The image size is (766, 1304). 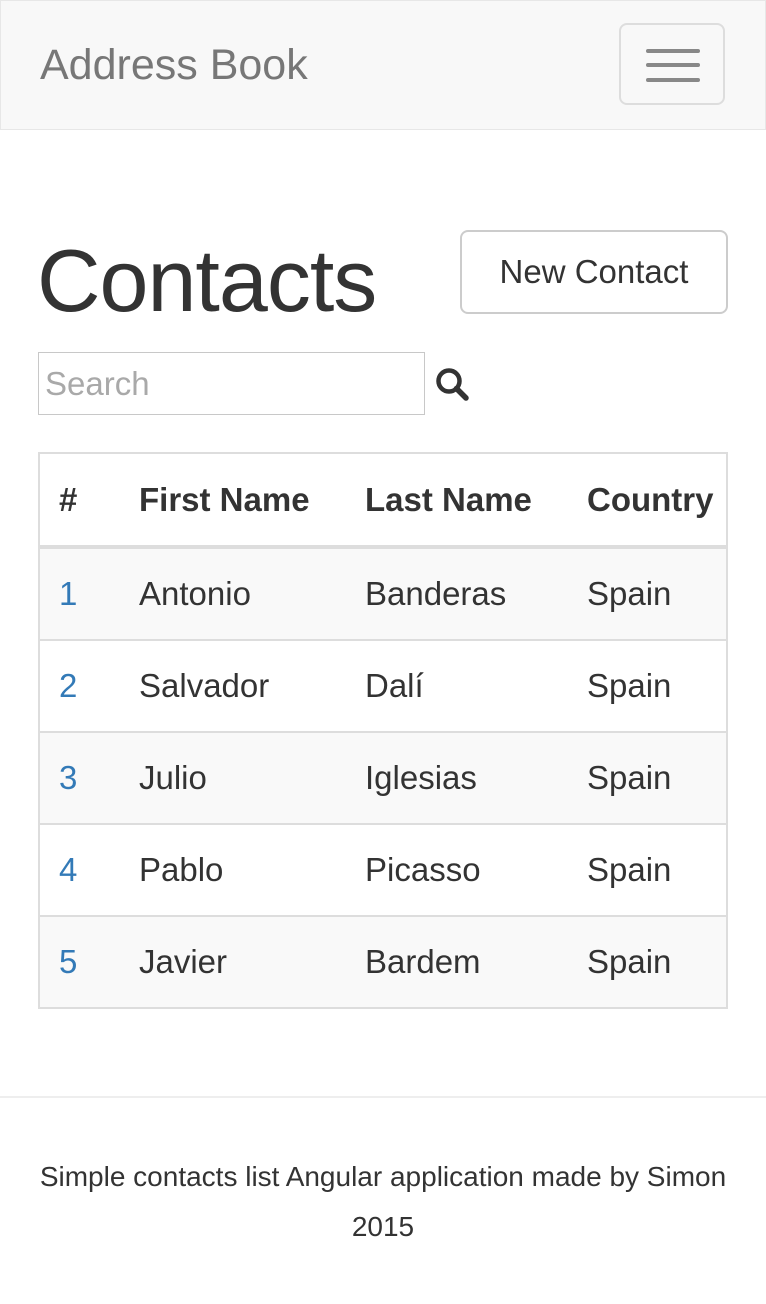 I want to click on search-icon, so click(x=452, y=384).